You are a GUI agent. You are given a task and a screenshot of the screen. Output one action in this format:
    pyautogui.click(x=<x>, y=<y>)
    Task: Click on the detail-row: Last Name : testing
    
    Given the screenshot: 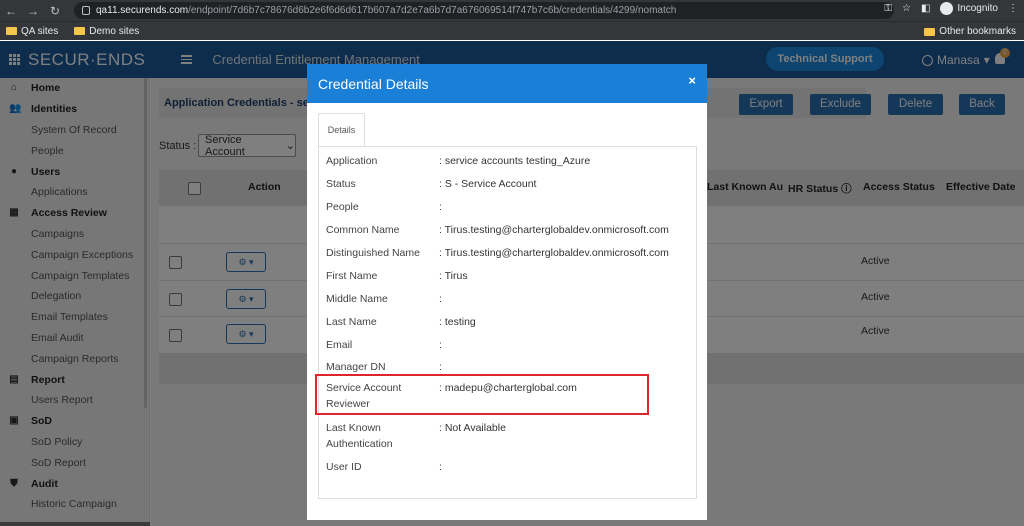 What is the action you would take?
    pyautogui.click(x=511, y=322)
    